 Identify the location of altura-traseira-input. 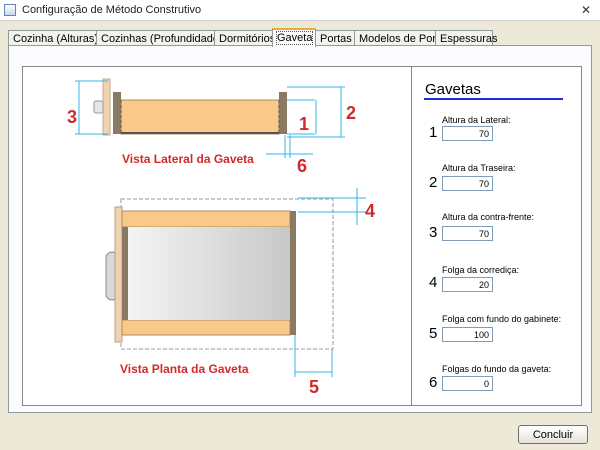
(467, 183).